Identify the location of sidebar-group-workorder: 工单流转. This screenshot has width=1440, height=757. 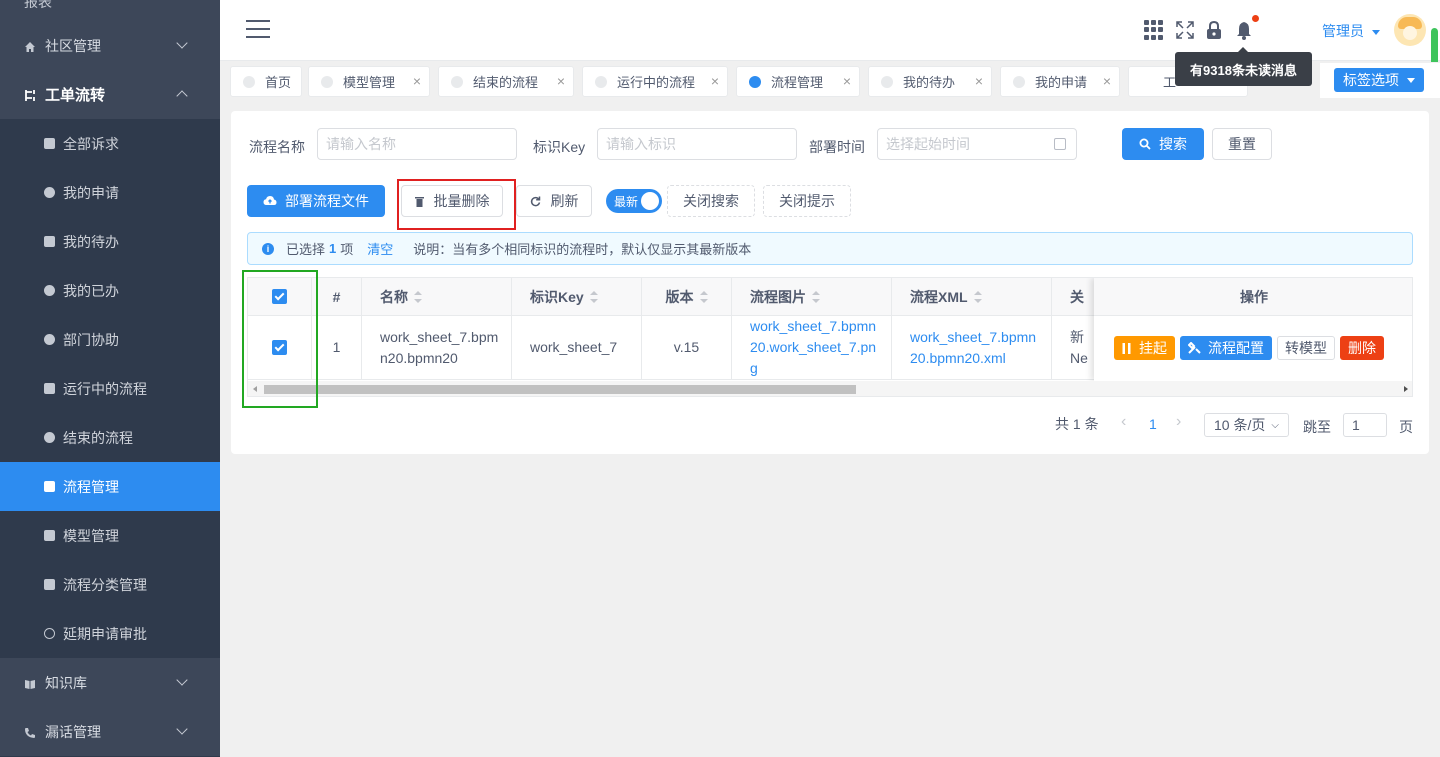
(110, 94).